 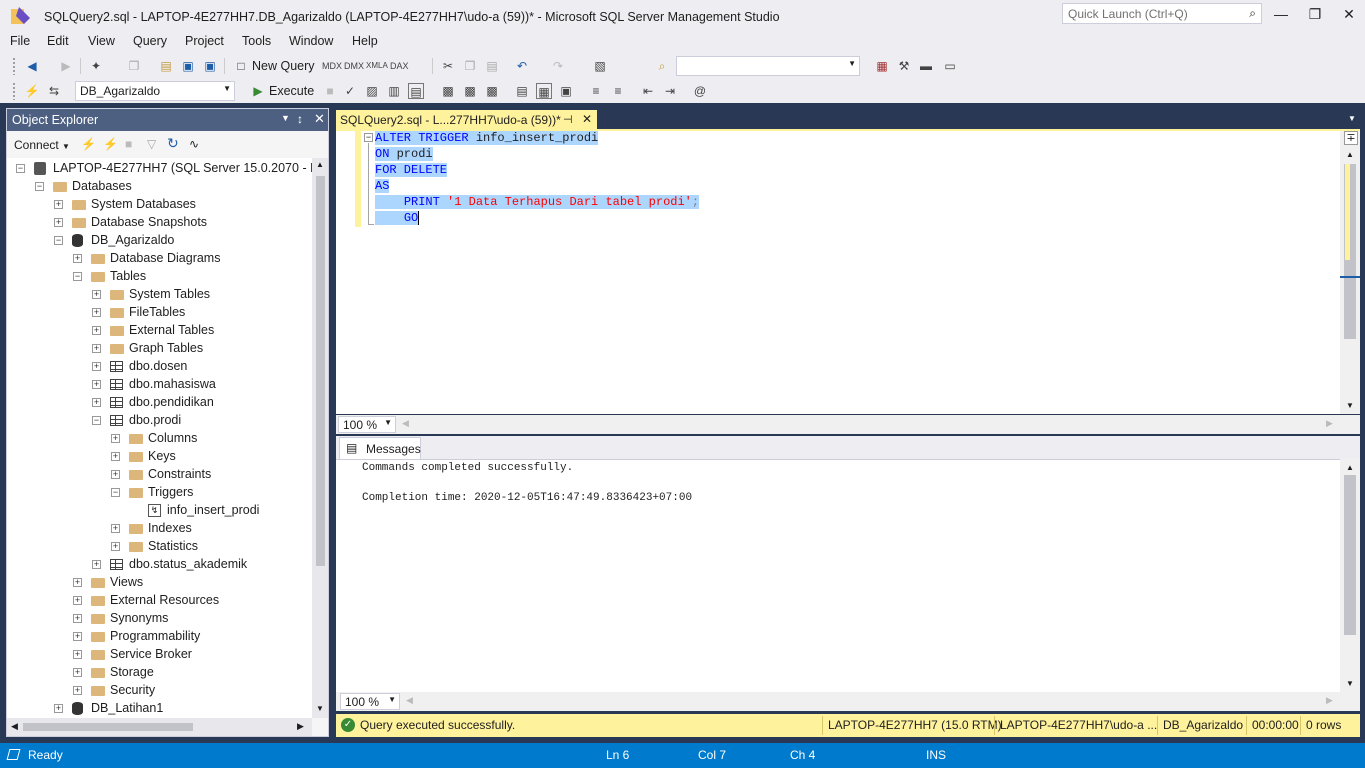 I want to click on paste-icon: ▤, so click(x=492, y=66).